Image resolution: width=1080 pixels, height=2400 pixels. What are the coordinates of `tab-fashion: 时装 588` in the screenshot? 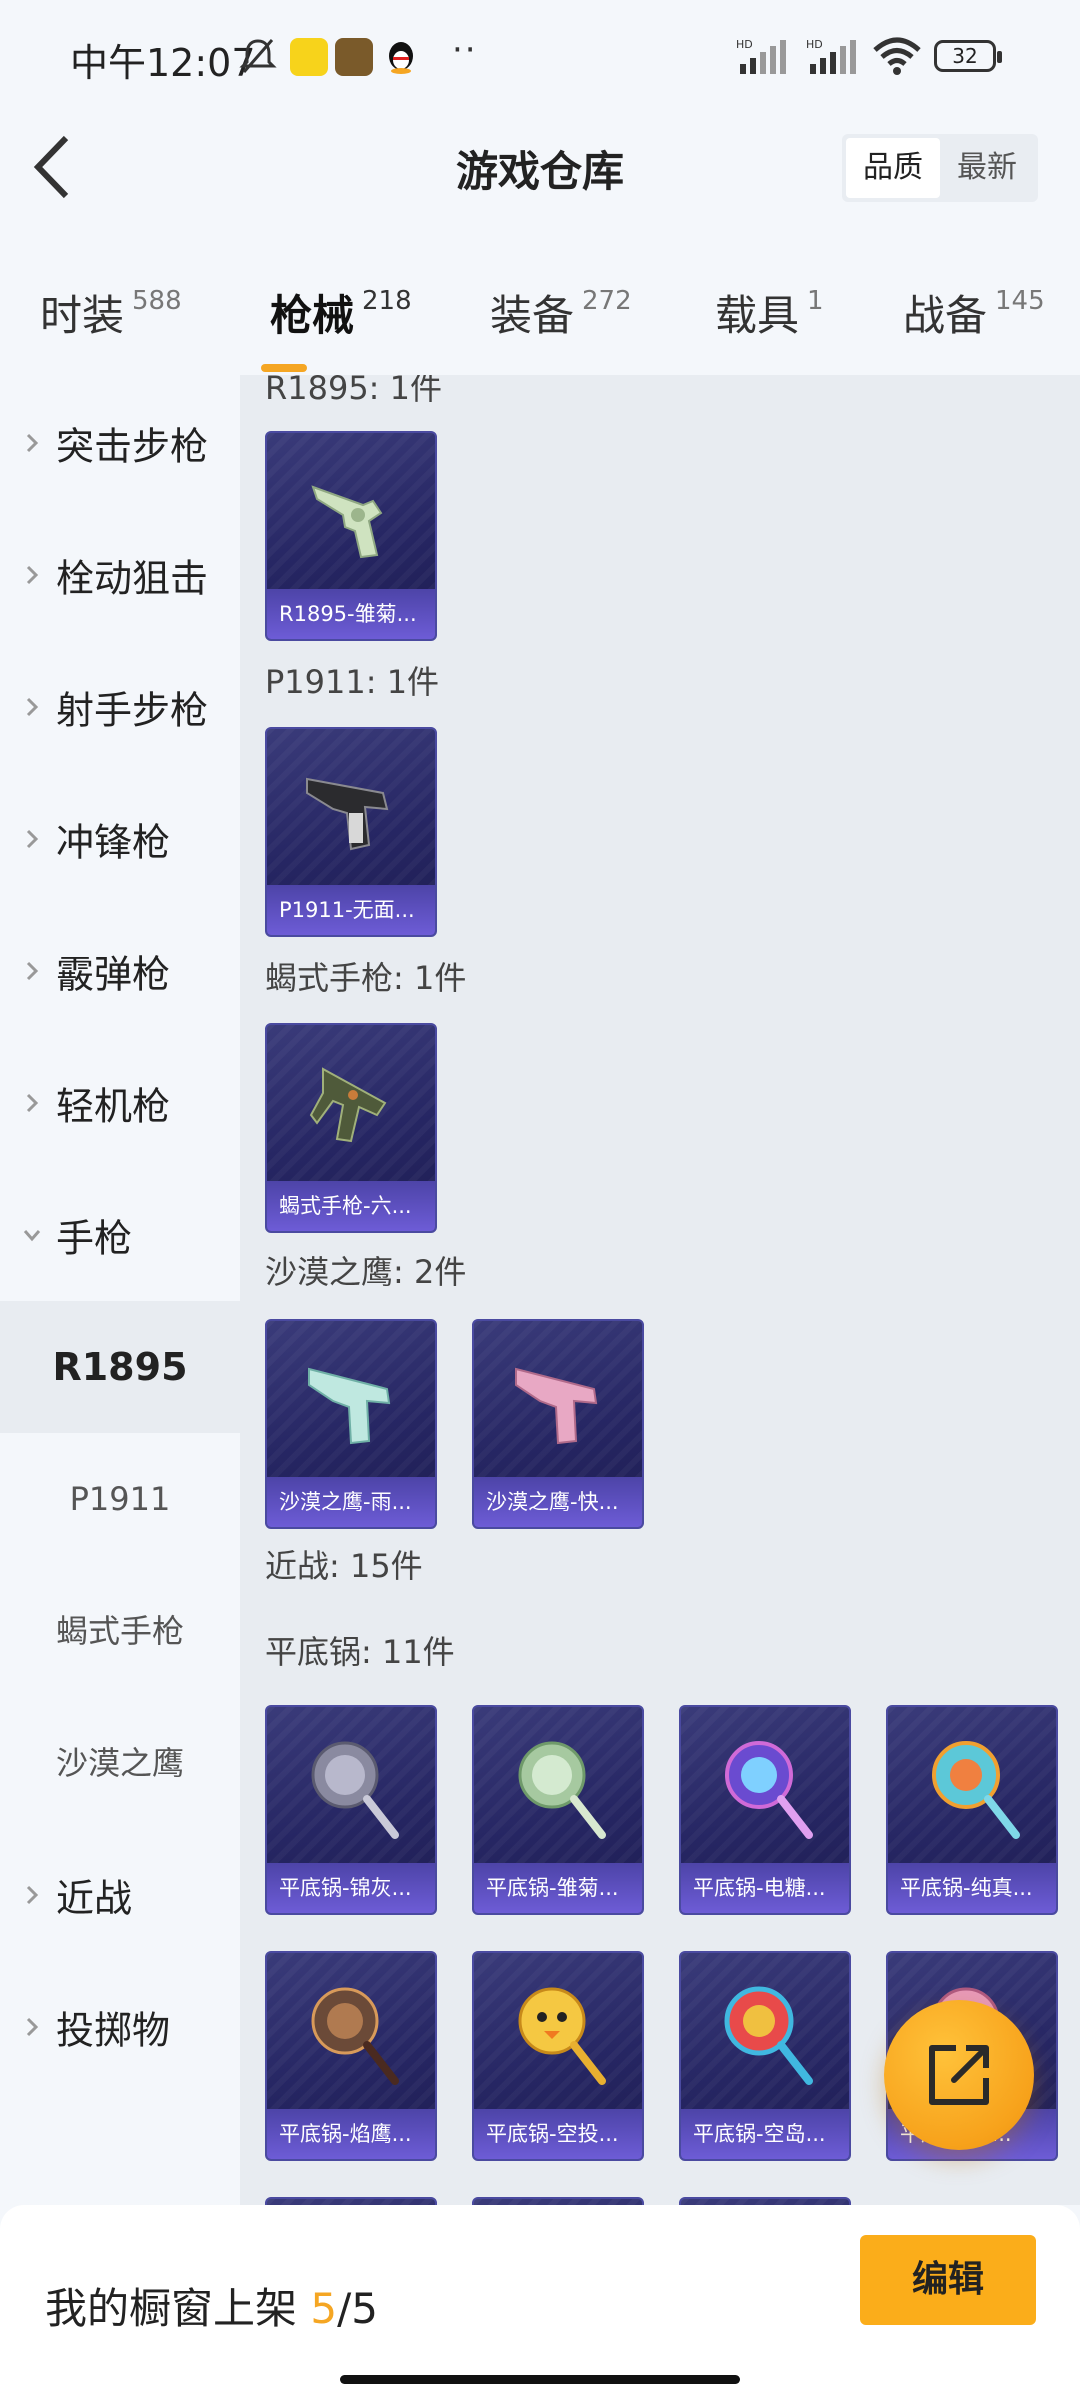 It's located at (111, 312).